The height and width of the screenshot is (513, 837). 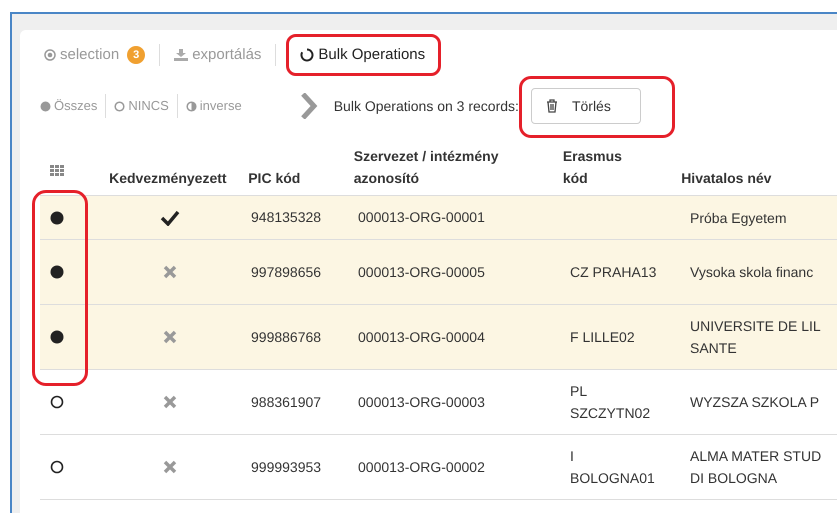 I want to click on column-header: PIC kód, so click(x=274, y=178).